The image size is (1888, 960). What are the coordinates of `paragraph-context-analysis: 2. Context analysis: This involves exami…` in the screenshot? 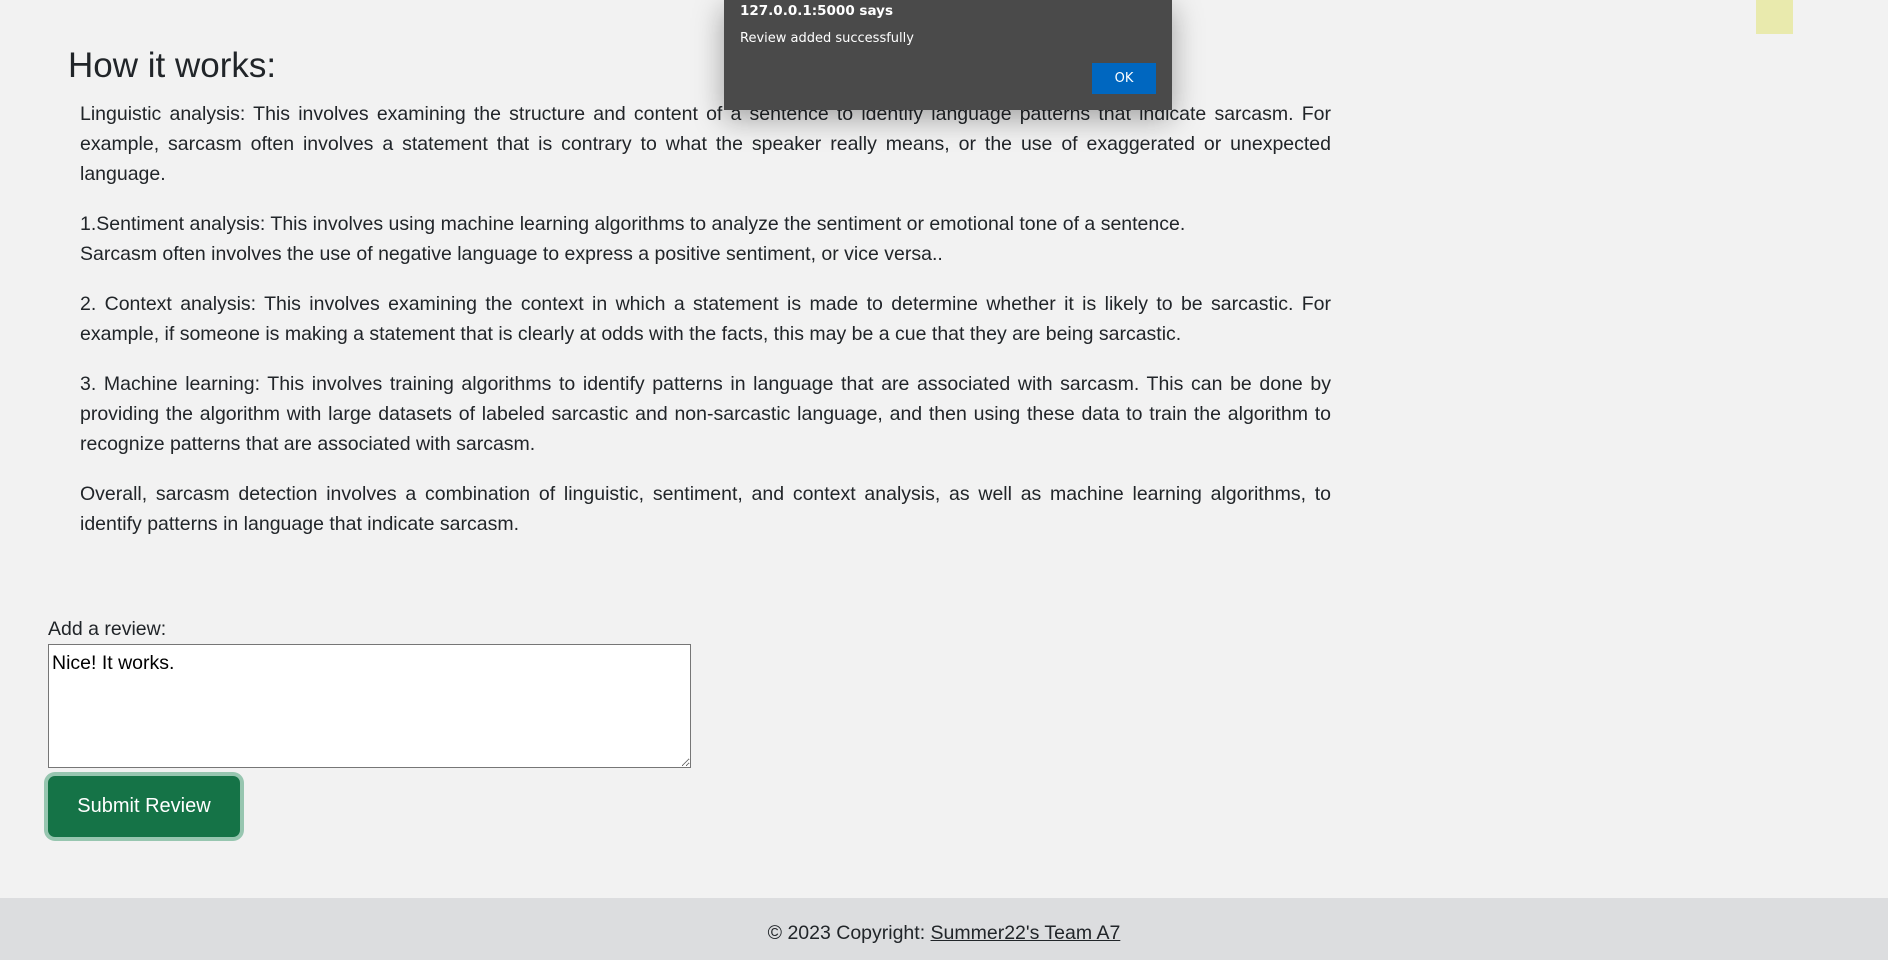 It's located at (705, 319).